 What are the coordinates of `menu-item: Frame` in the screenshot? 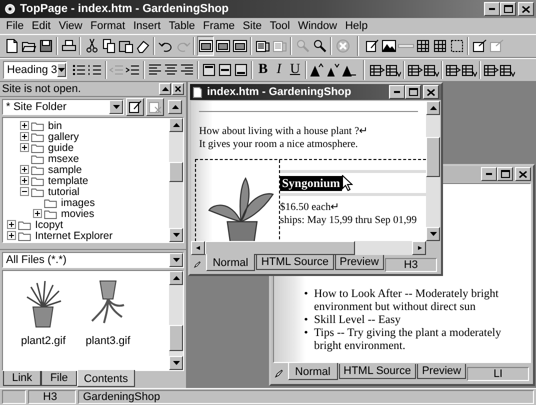 It's located at (219, 26).